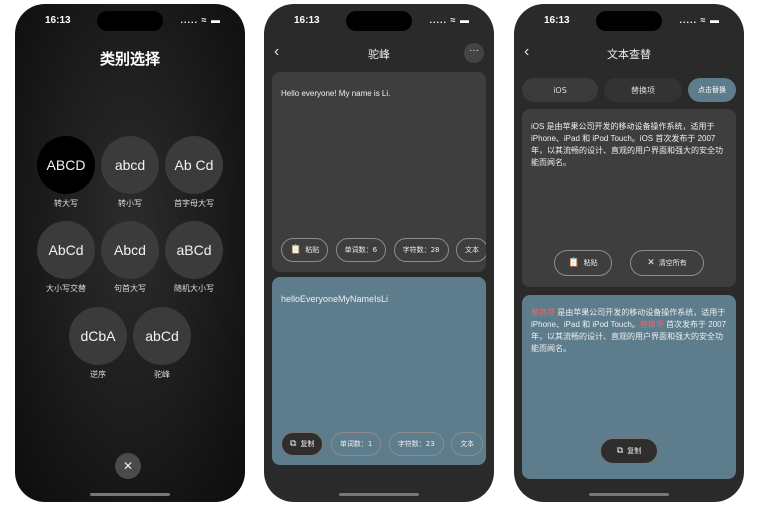  I want to click on option-random-case: aBCd 随机大小写, so click(194, 257).